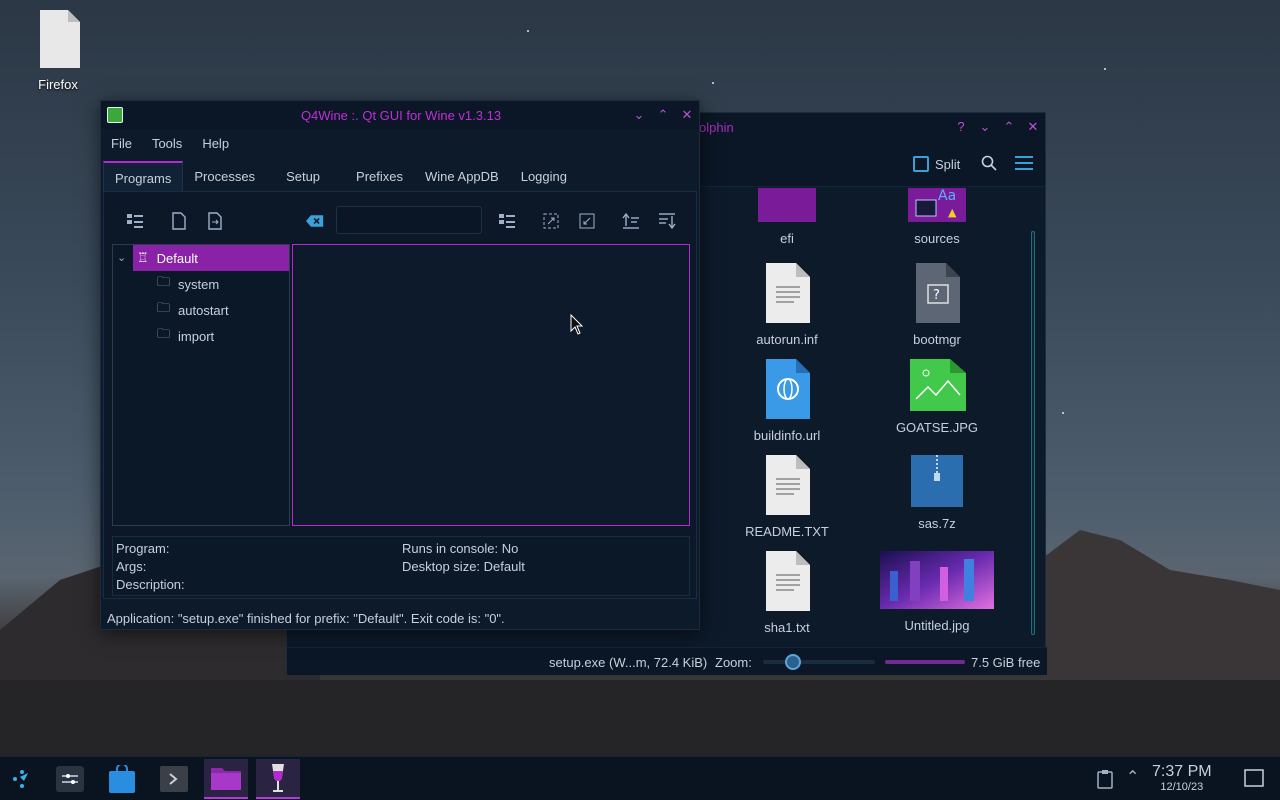  I want to click on folder-icon: Aa ▲, so click(937, 205).